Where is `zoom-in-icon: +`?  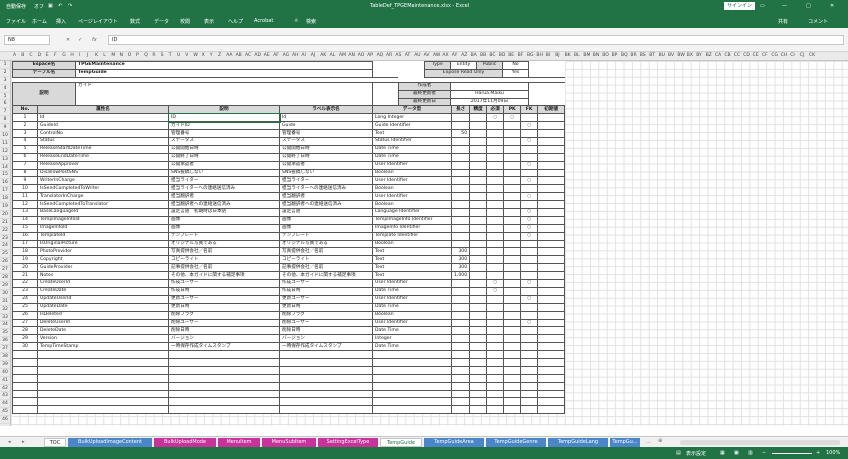 zoom-in-icon: + is located at coordinates (818, 453).